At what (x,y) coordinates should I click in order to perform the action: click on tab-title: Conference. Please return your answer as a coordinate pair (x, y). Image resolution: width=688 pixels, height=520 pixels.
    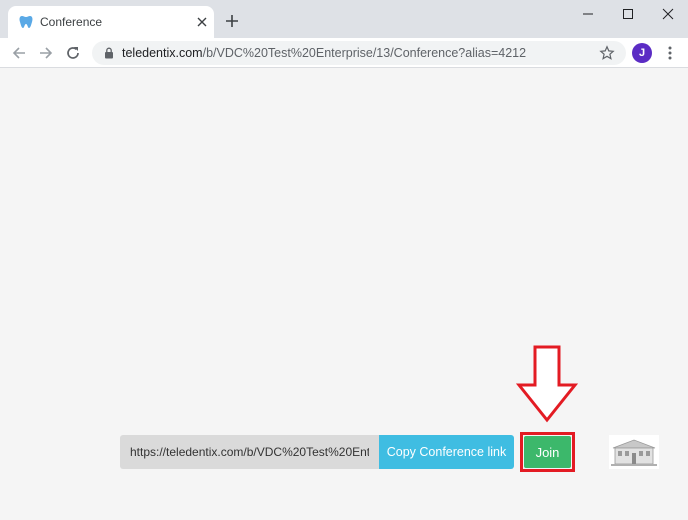
    Looking at the image, I should click on (71, 22).